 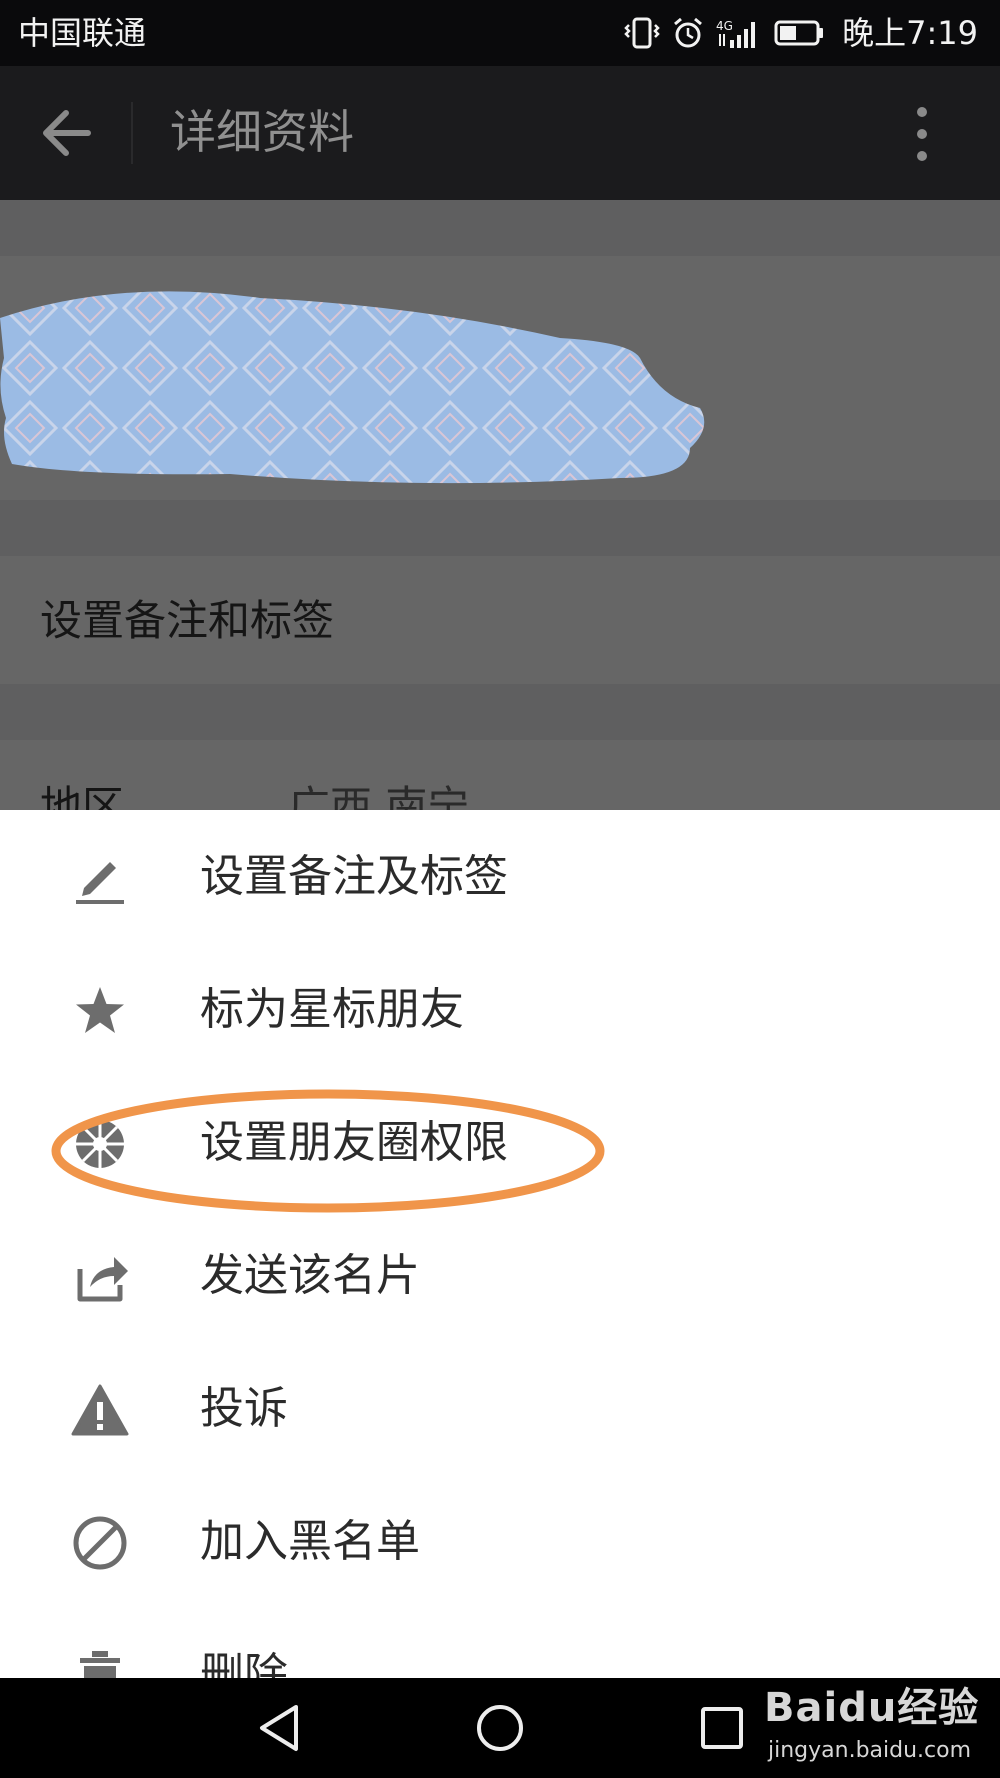 I want to click on region-row: 地区 广西 南宁, so click(x=500, y=775).